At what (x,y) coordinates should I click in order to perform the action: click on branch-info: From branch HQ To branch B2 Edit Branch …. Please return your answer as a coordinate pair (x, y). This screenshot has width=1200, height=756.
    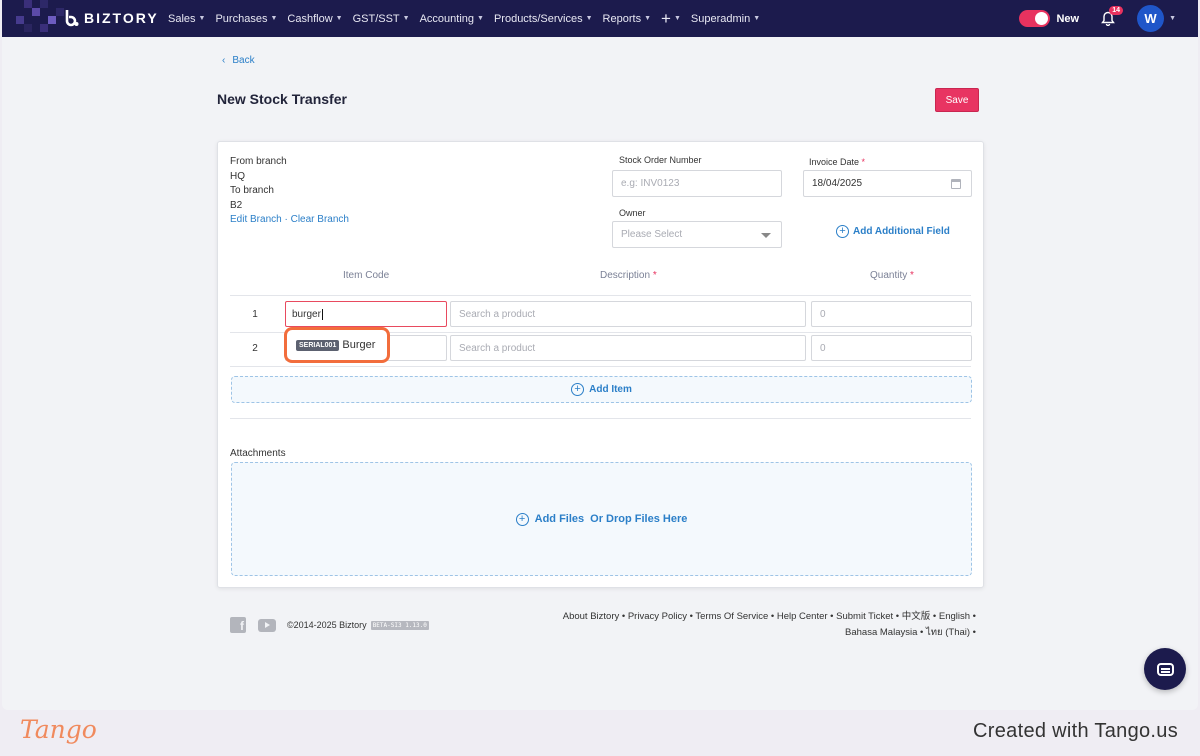
    Looking at the image, I should click on (289, 191).